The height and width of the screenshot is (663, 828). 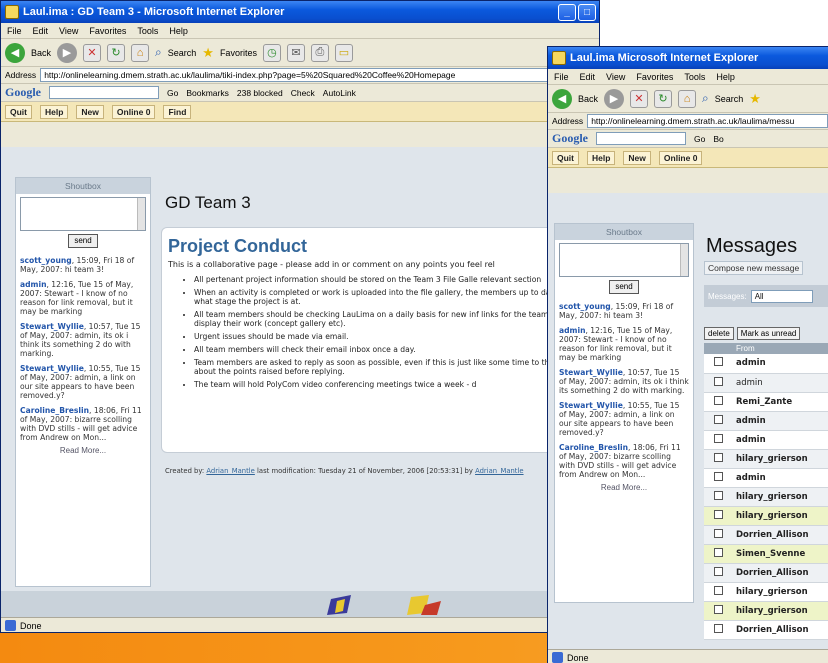 I want to click on compose-message-link: Compose new message, so click(x=754, y=268).